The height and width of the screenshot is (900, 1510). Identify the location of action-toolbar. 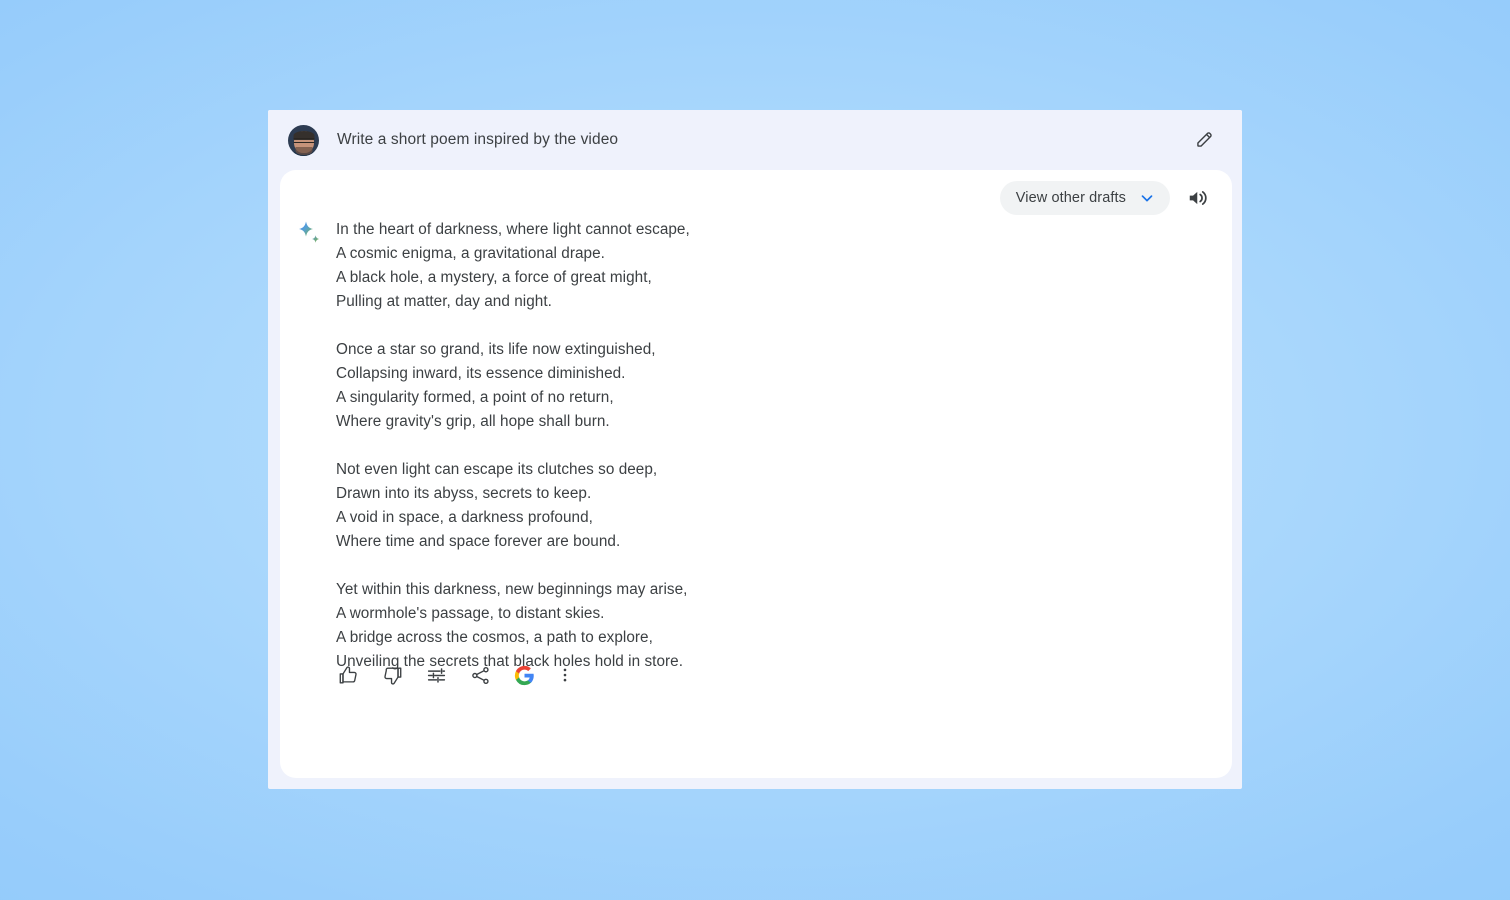
(455, 675).